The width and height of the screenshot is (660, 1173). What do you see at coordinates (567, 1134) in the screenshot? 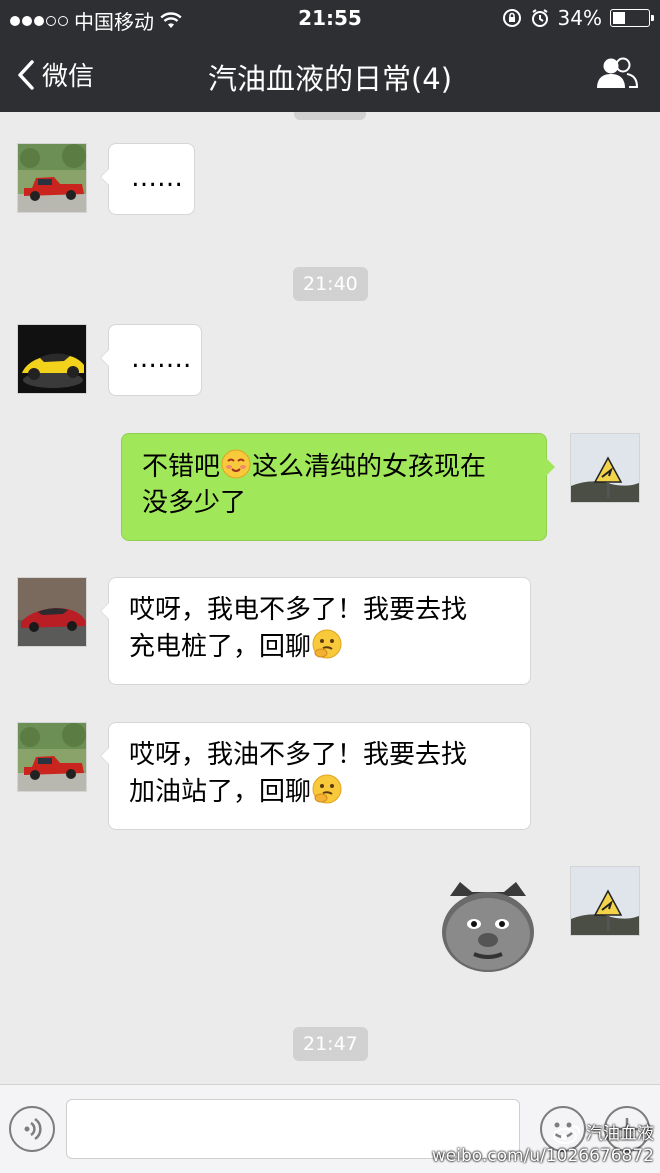
I see `weibo-logo-icon` at bounding box center [567, 1134].